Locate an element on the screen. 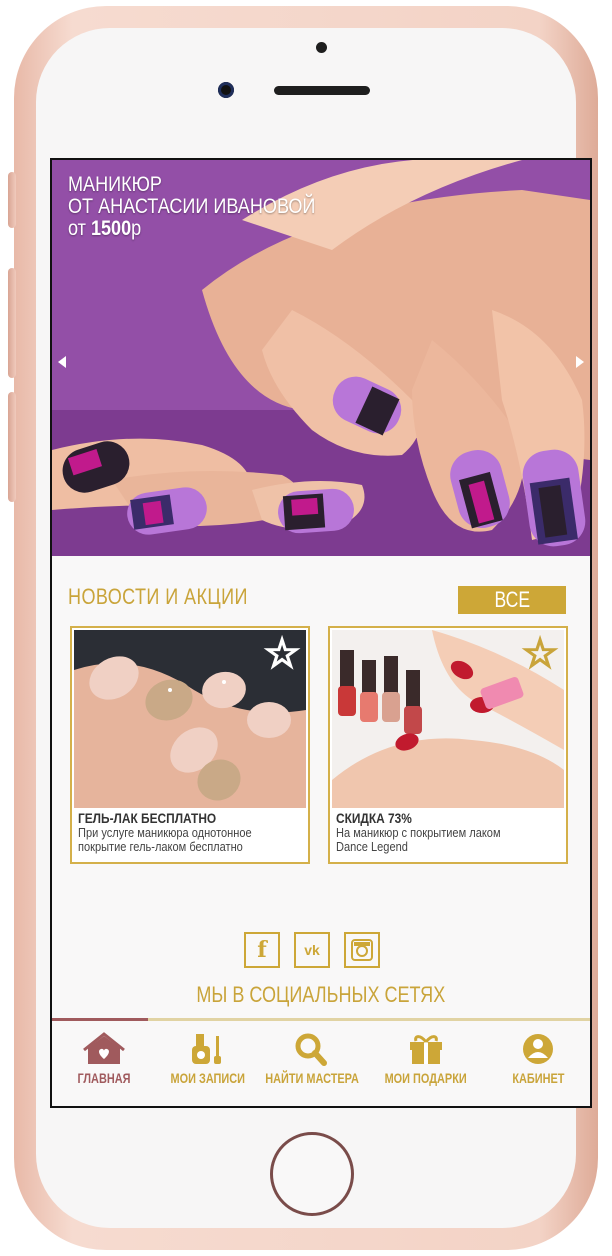 The image size is (612, 1256). next-slide-icon is located at coordinates (580, 362).